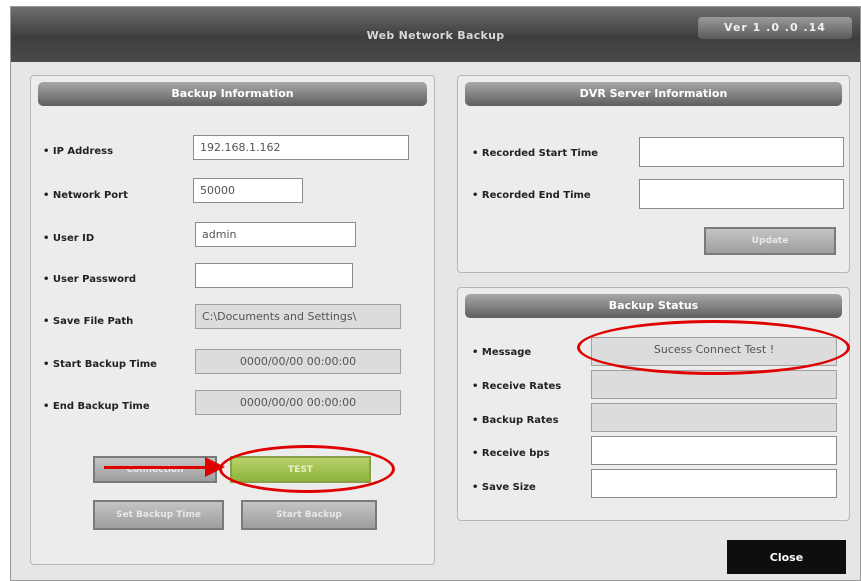  What do you see at coordinates (653, 306) in the screenshot?
I see `backup-status-header: Backup Status` at bounding box center [653, 306].